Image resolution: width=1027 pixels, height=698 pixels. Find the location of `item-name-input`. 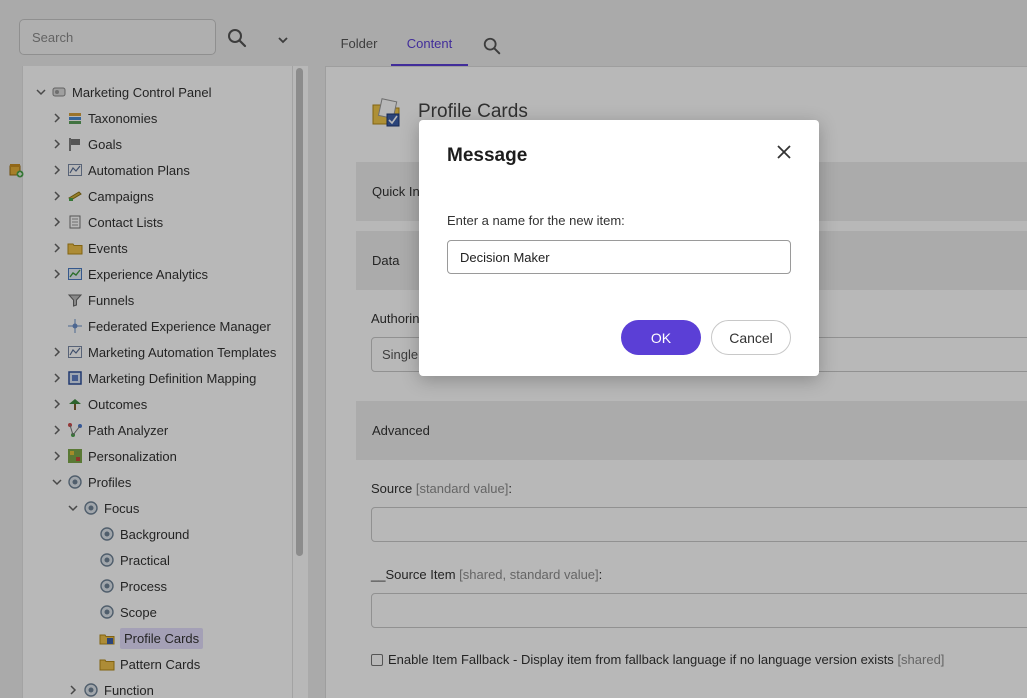

item-name-input is located at coordinates (619, 257).